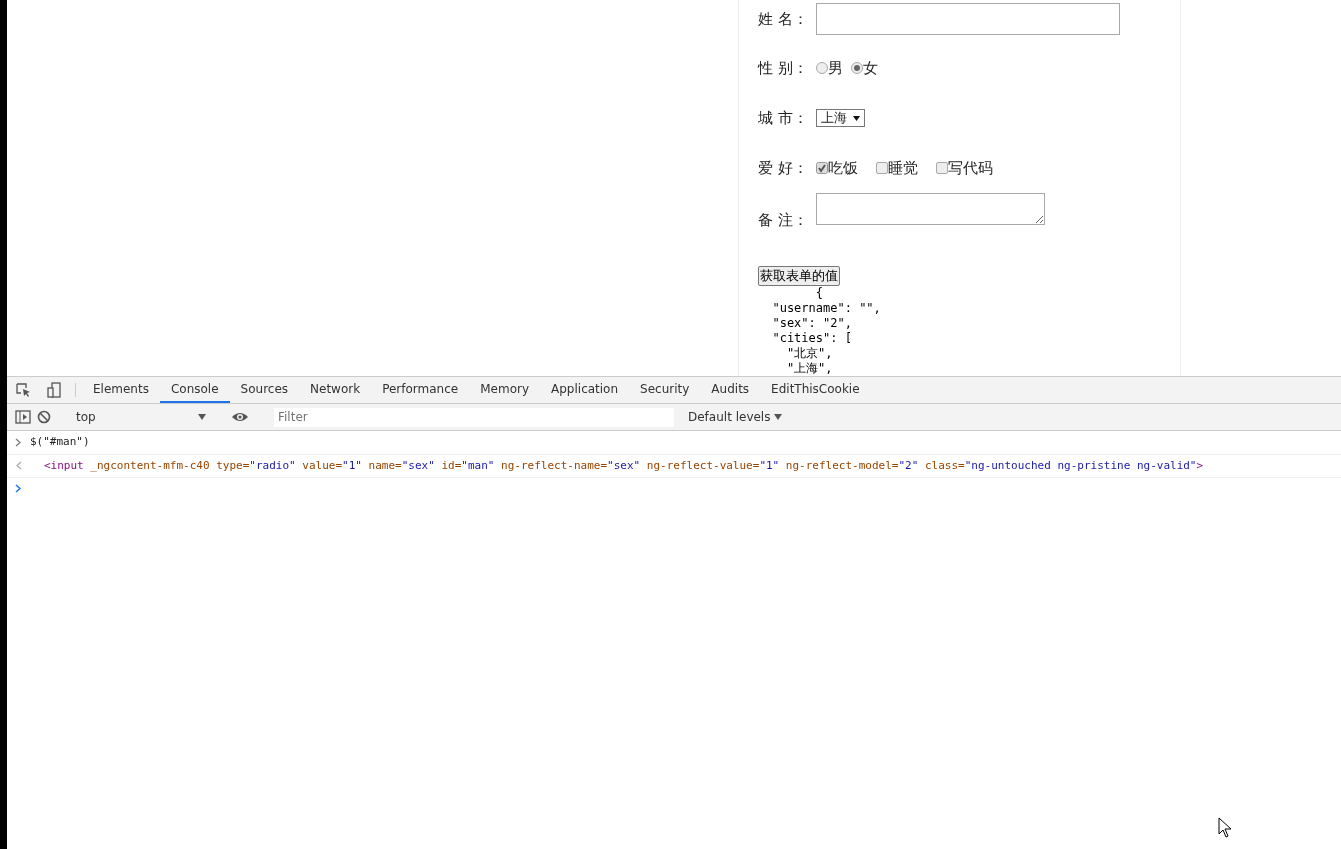 The width and height of the screenshot is (1341, 849). I want to click on console-input-text: $("#man"), so click(60, 442).